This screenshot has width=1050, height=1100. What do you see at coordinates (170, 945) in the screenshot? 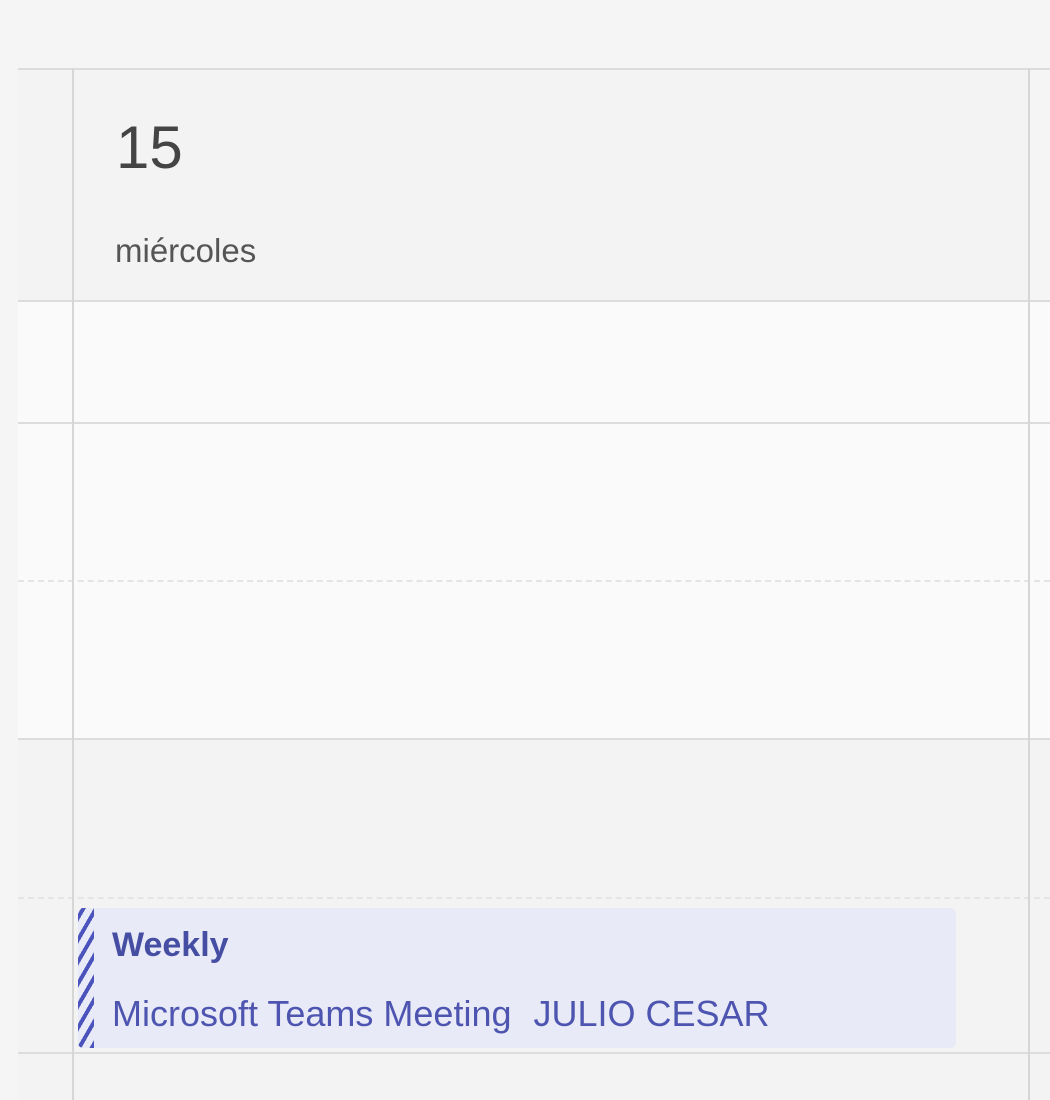
I see `event-title: Weekly` at bounding box center [170, 945].